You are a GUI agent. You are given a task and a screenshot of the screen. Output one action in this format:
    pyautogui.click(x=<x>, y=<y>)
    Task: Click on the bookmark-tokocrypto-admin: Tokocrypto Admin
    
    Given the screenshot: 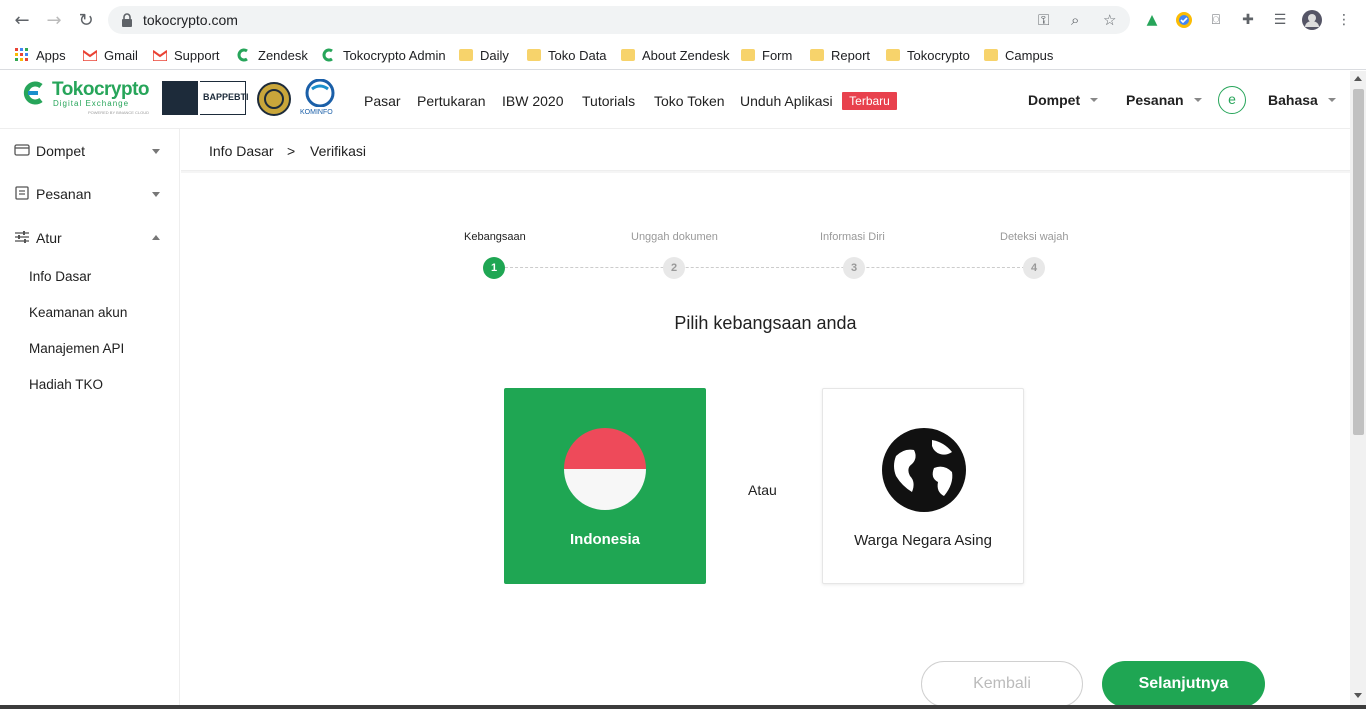 What is the action you would take?
    pyautogui.click(x=383, y=55)
    